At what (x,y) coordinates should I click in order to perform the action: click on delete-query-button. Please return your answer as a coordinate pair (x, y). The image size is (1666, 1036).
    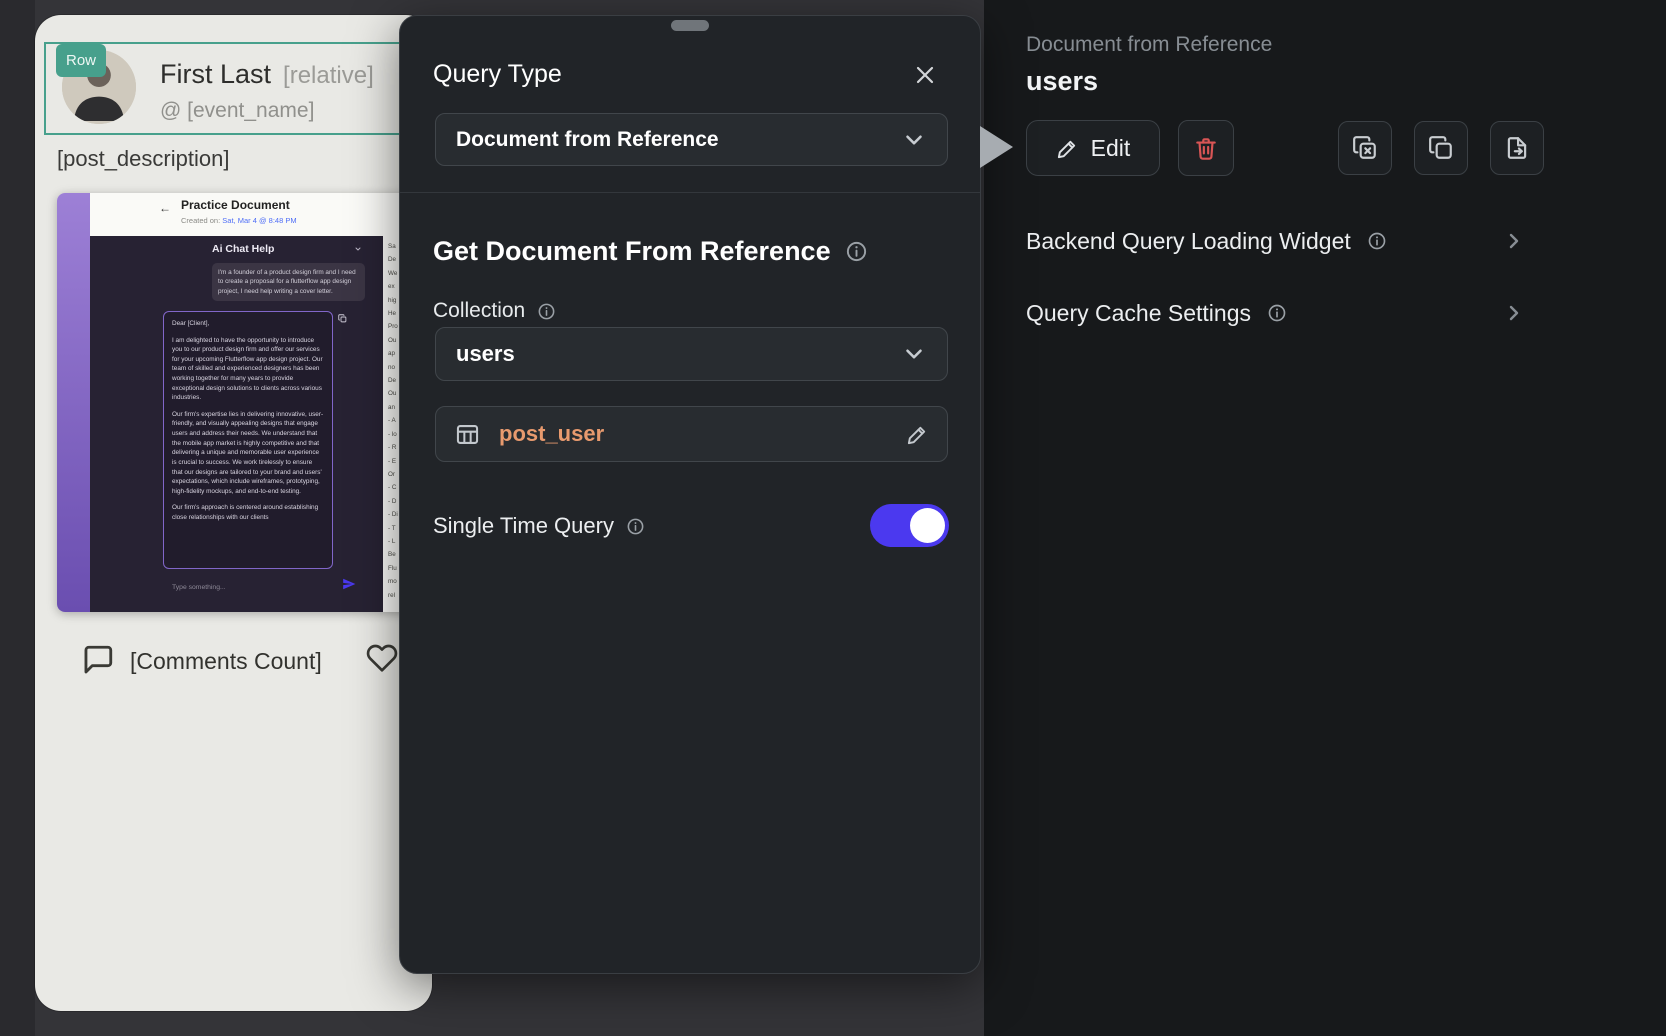
    Looking at the image, I should click on (1206, 148).